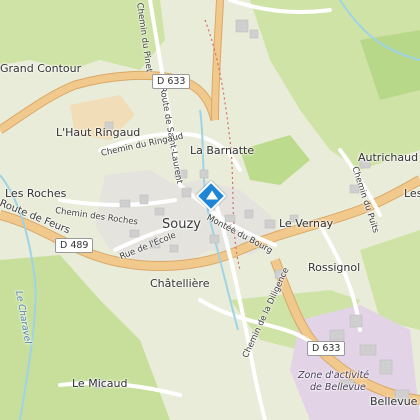 The image size is (420, 420). What do you see at coordinates (98, 132) in the screenshot?
I see `label-haut-ringaud: L'Haut Ringaud` at bounding box center [98, 132].